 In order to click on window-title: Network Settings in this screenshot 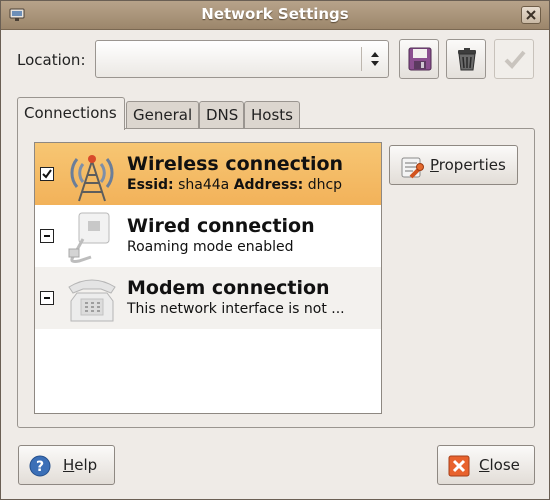, I will do `click(275, 14)`.